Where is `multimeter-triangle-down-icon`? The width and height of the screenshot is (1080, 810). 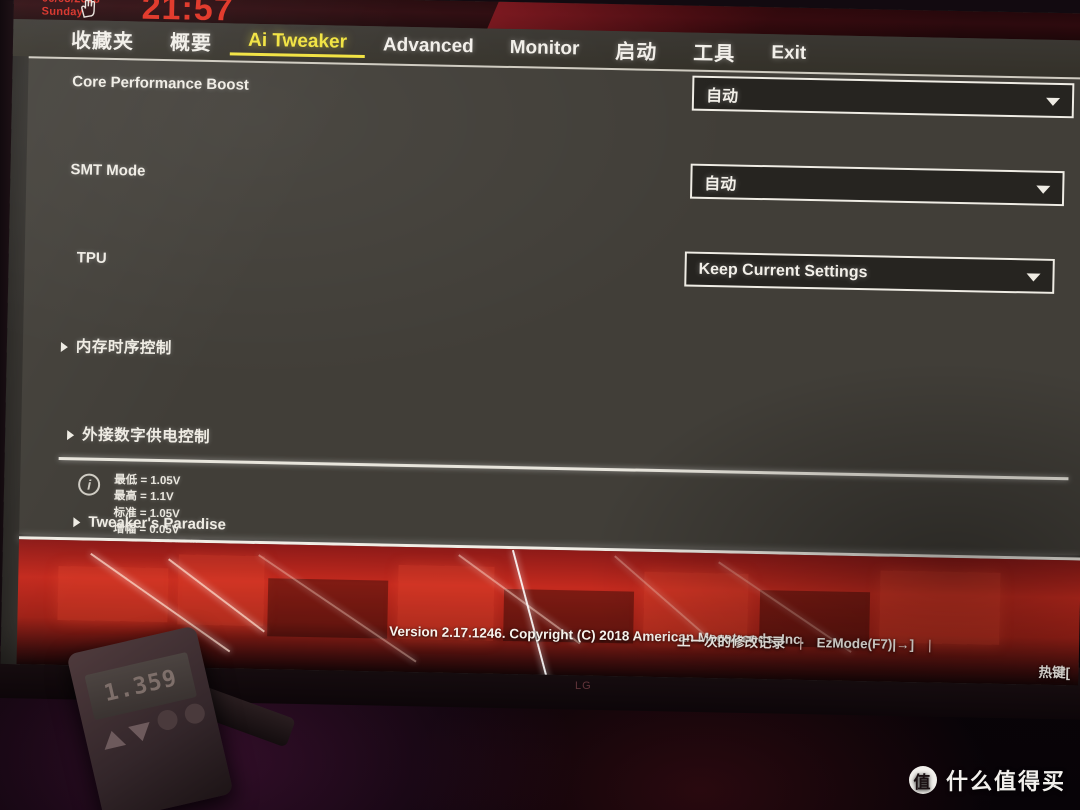
multimeter-triangle-down-icon is located at coordinates (141, 733).